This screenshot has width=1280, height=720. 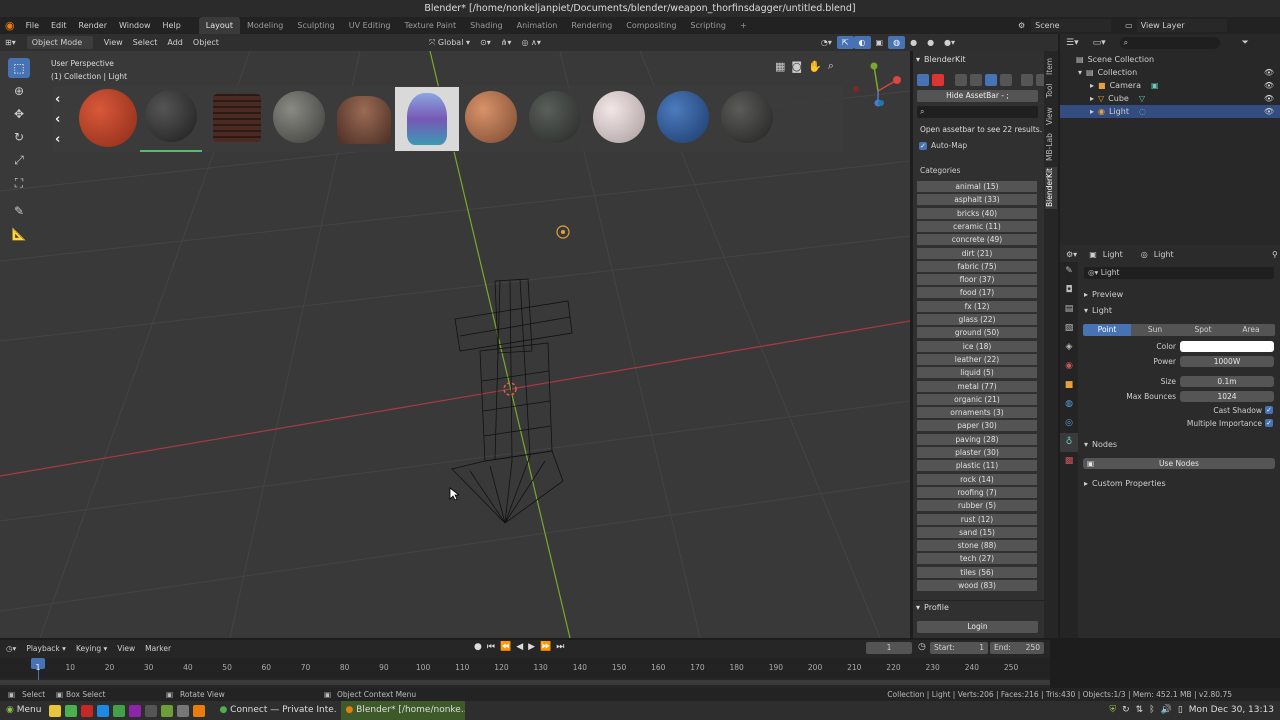 I want to click on menu-view: View, so click(x=126, y=648).